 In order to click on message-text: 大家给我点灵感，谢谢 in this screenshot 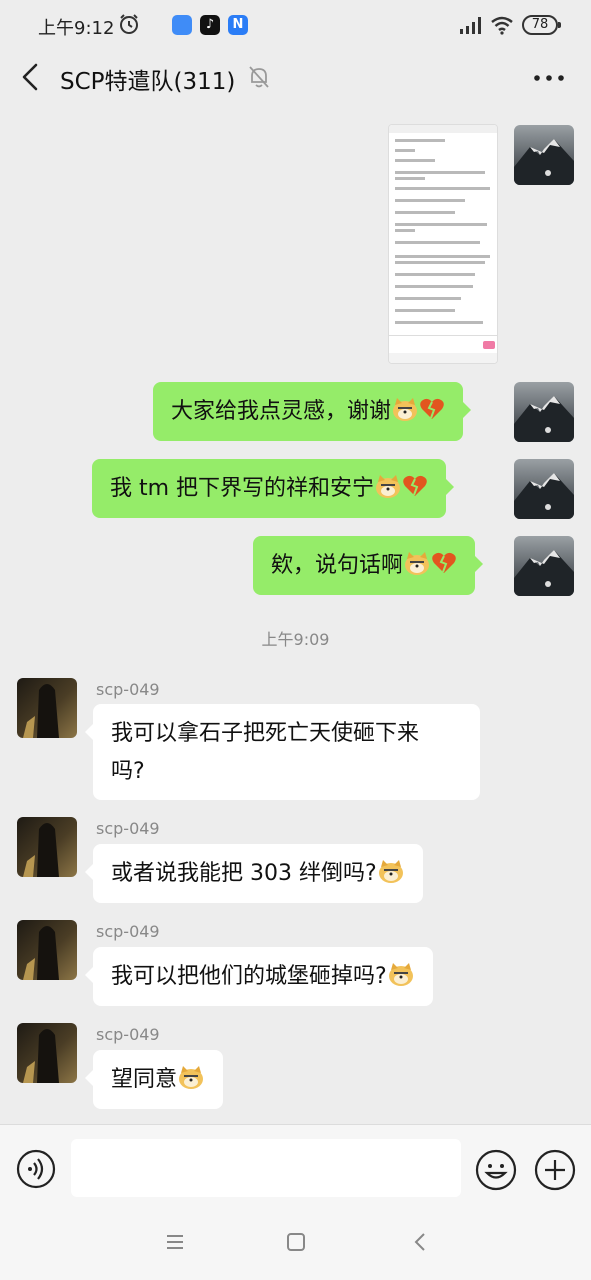, I will do `click(281, 411)`.